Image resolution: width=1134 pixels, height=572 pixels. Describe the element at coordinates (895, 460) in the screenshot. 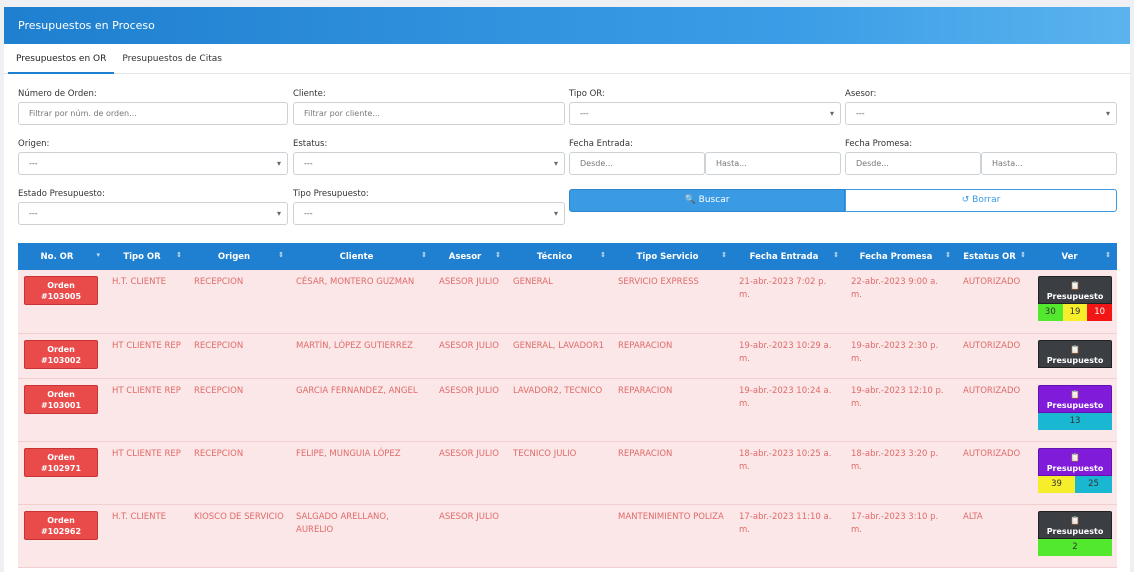

I see `cell-promesa: 18-abr.-2023 3:20 p. m.` at that location.